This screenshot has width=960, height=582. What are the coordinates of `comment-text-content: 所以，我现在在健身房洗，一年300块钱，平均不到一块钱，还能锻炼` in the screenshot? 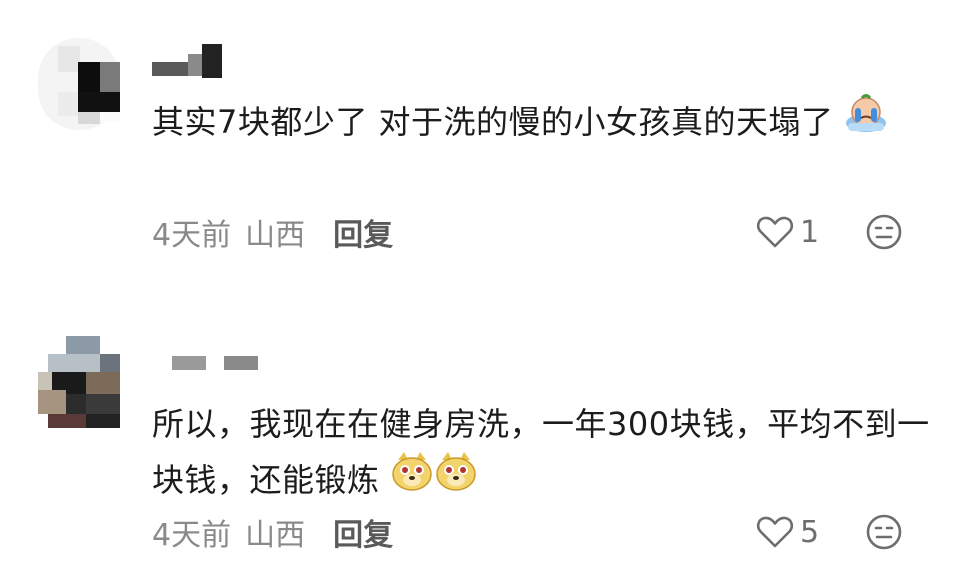 It's located at (541, 452).